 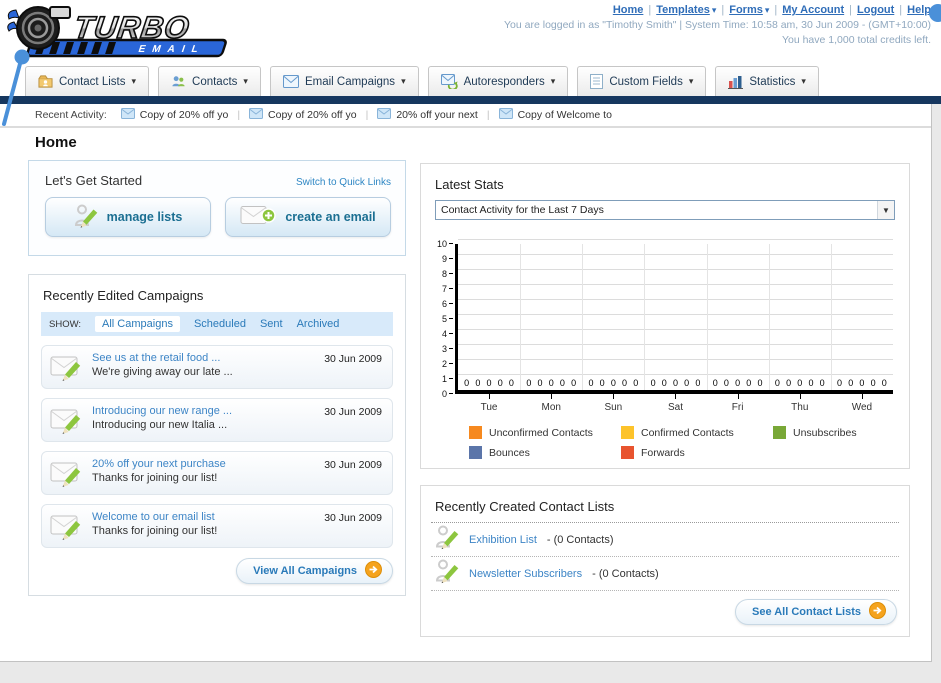 I want to click on tab-label: Custom Fields, so click(x=646, y=81).